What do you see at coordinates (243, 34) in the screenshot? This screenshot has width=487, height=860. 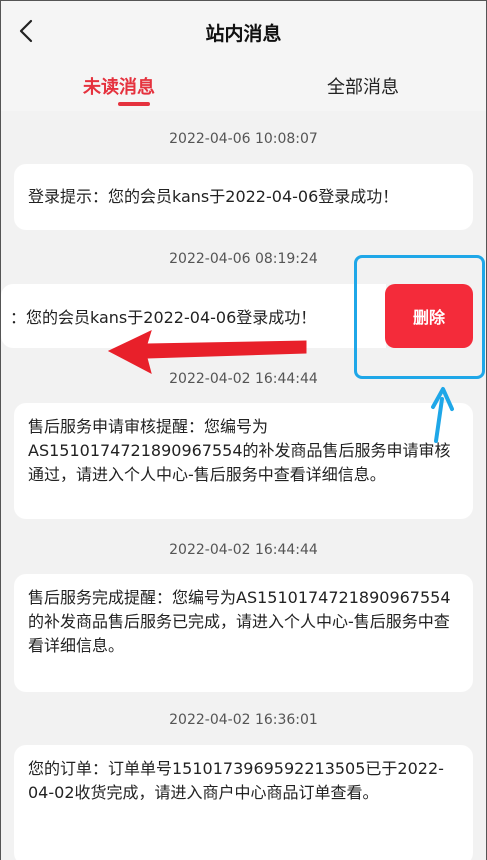 I see `page-title: 站内消息` at bounding box center [243, 34].